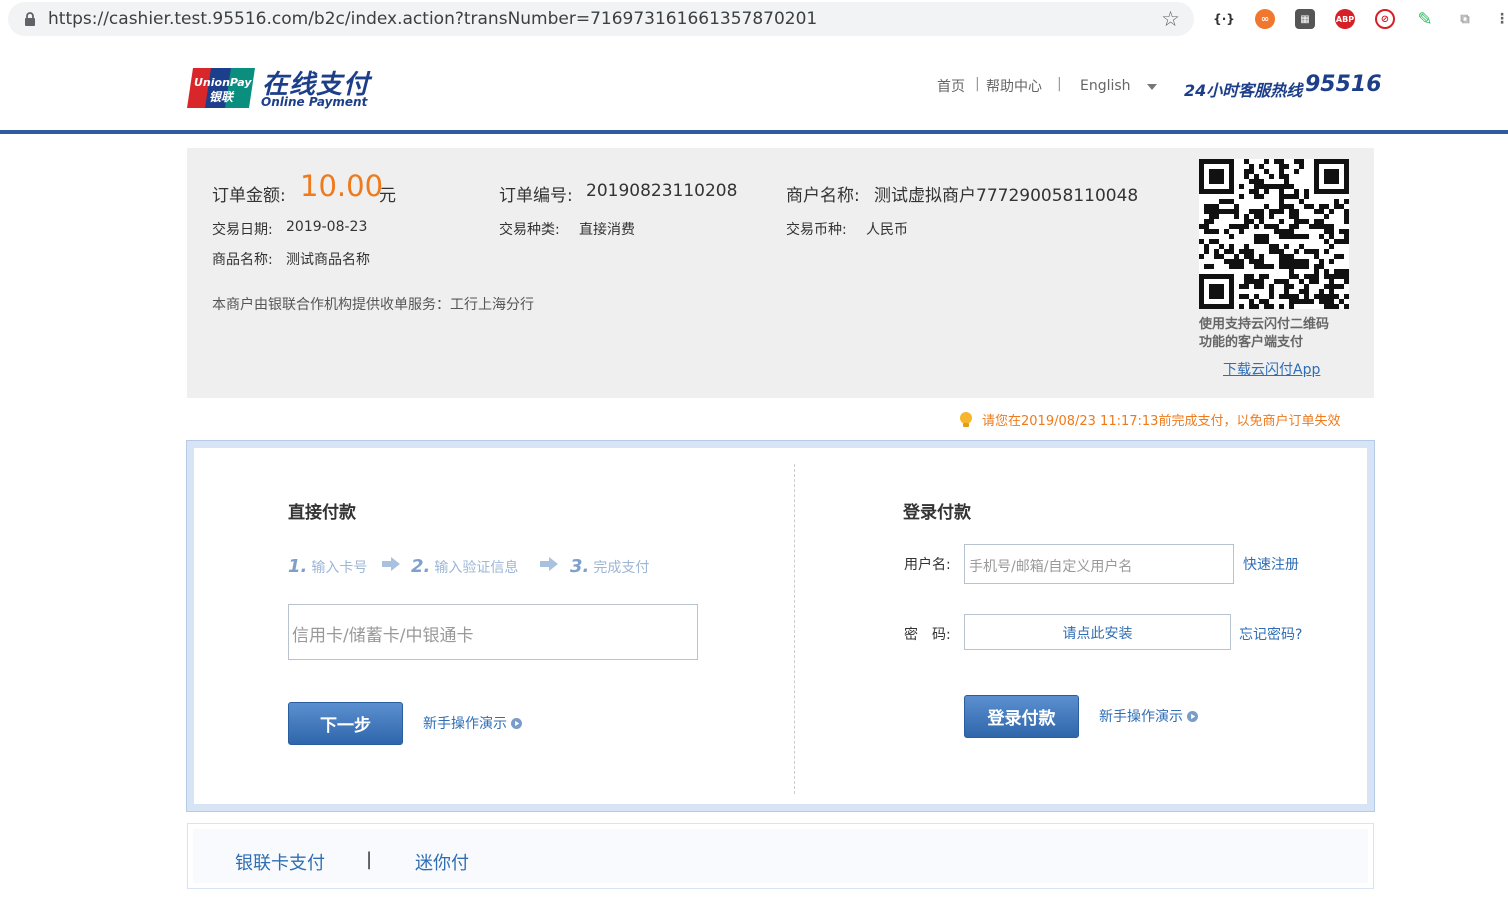 This screenshot has width=1508, height=911. I want to click on download-app-link: 下载云闪付App, so click(1271, 369).